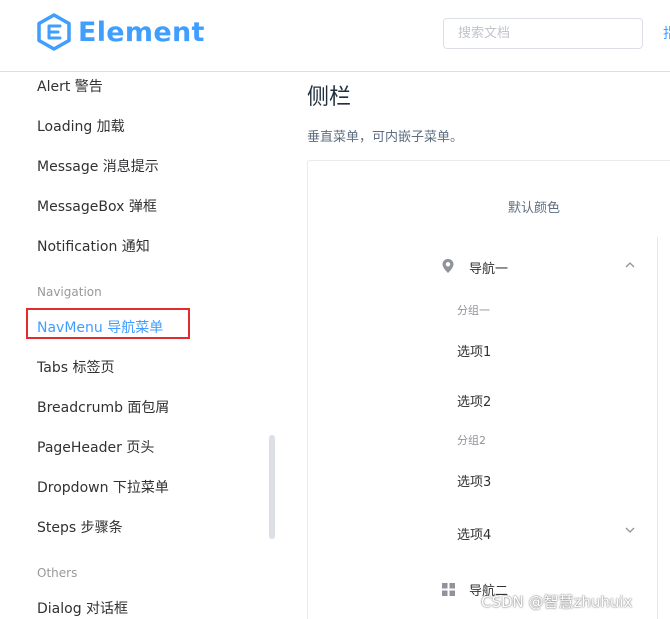 The image size is (670, 619). Describe the element at coordinates (630, 265) in the screenshot. I see `chevron-up-icon` at that location.